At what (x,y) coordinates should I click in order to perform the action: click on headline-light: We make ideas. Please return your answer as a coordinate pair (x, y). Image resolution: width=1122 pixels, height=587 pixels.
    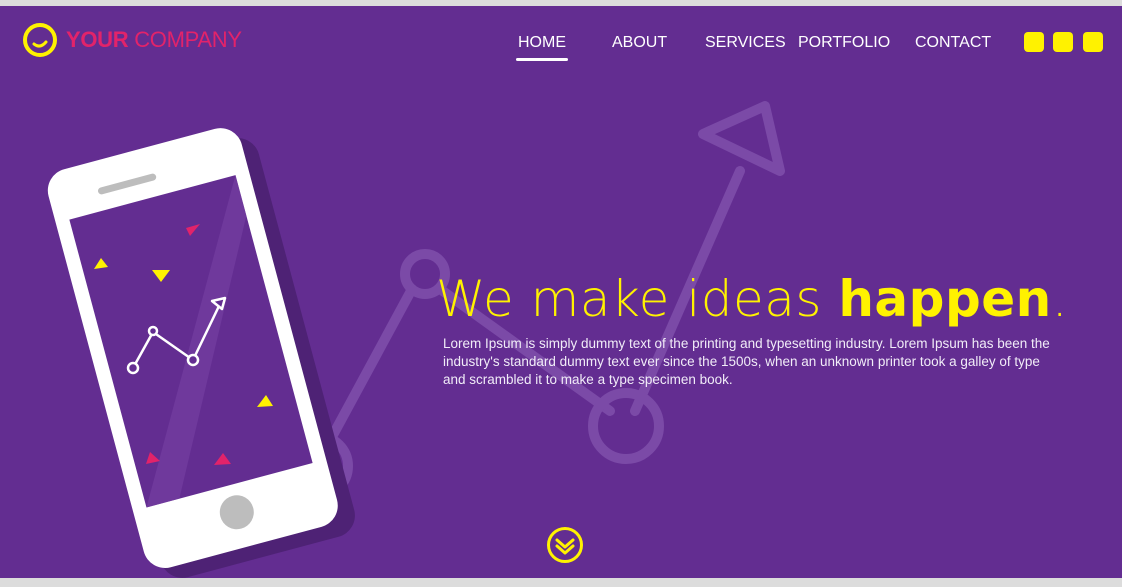
    Looking at the image, I should click on (637, 299).